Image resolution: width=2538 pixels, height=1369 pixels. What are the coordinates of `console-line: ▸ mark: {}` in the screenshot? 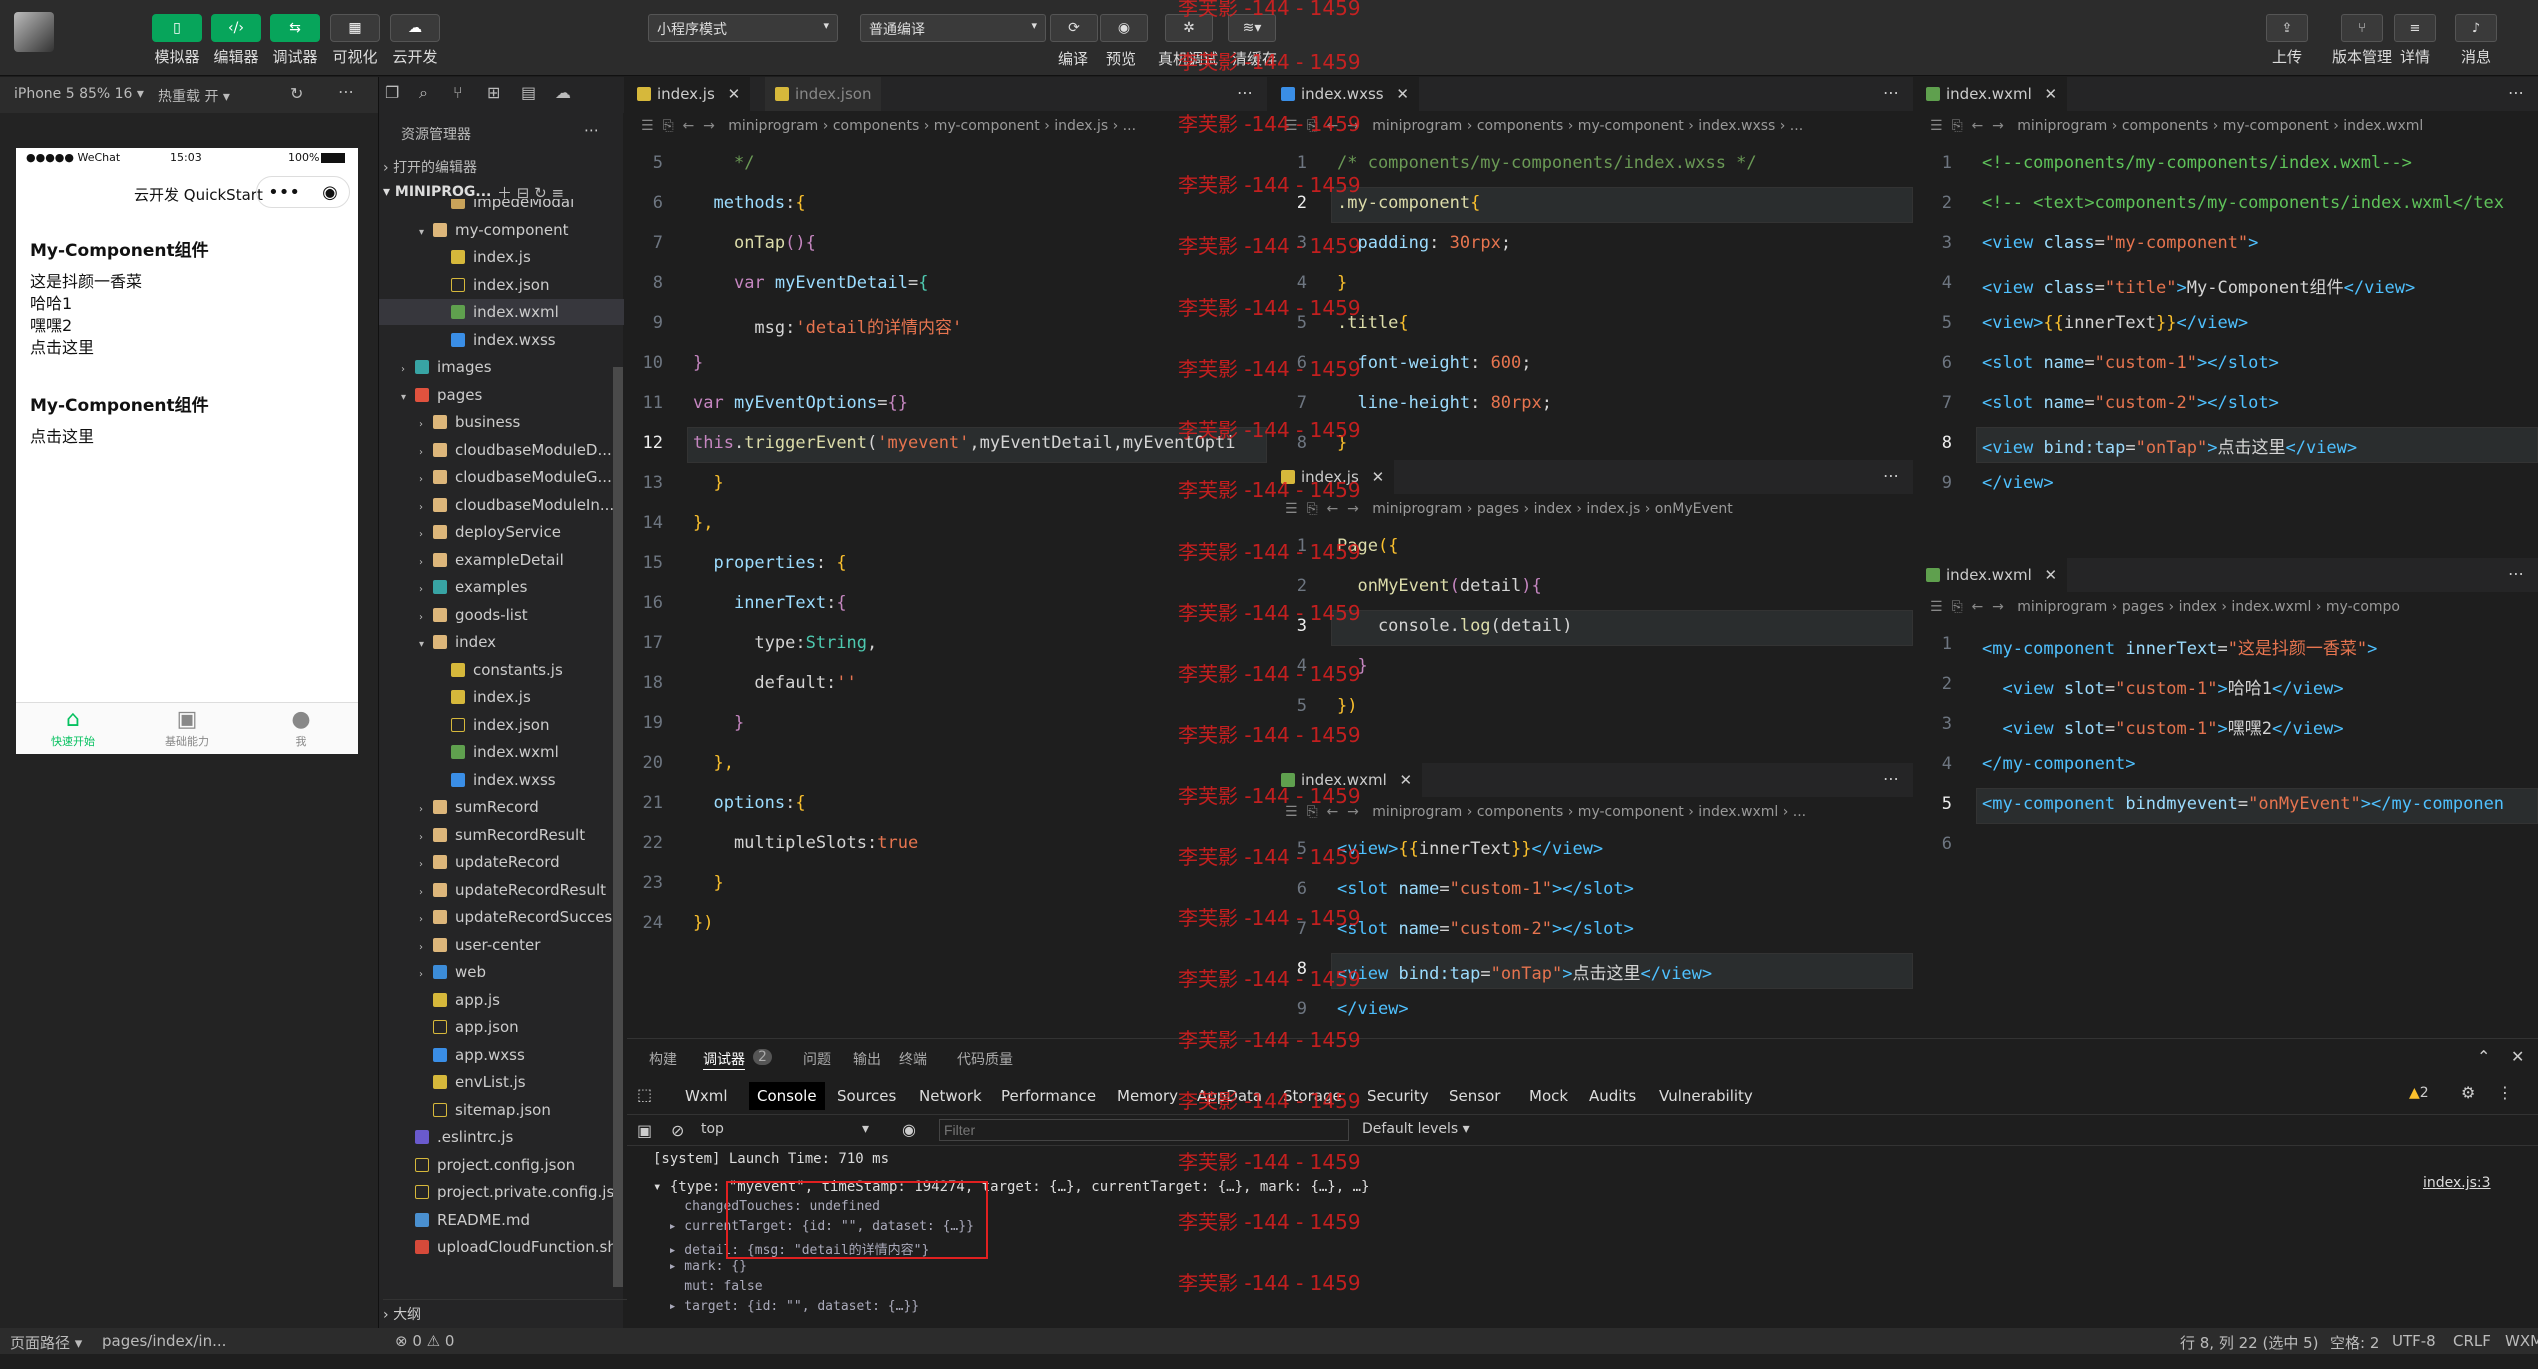 It's located at (700, 1266).